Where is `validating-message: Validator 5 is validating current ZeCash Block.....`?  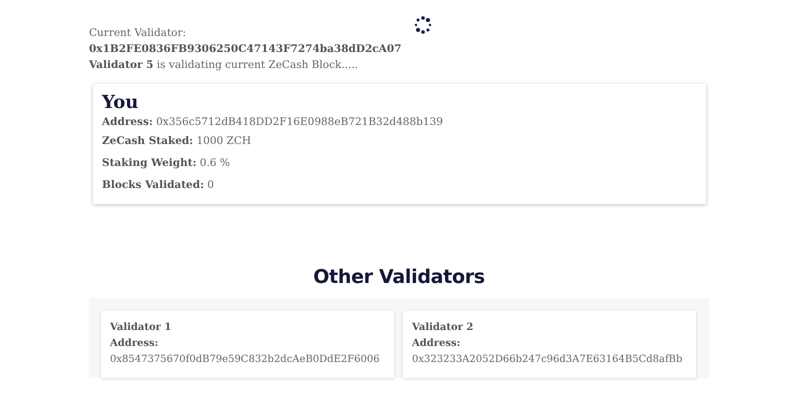 validating-message: Validator 5 is validating current ZeCash Block..... is located at coordinates (223, 65).